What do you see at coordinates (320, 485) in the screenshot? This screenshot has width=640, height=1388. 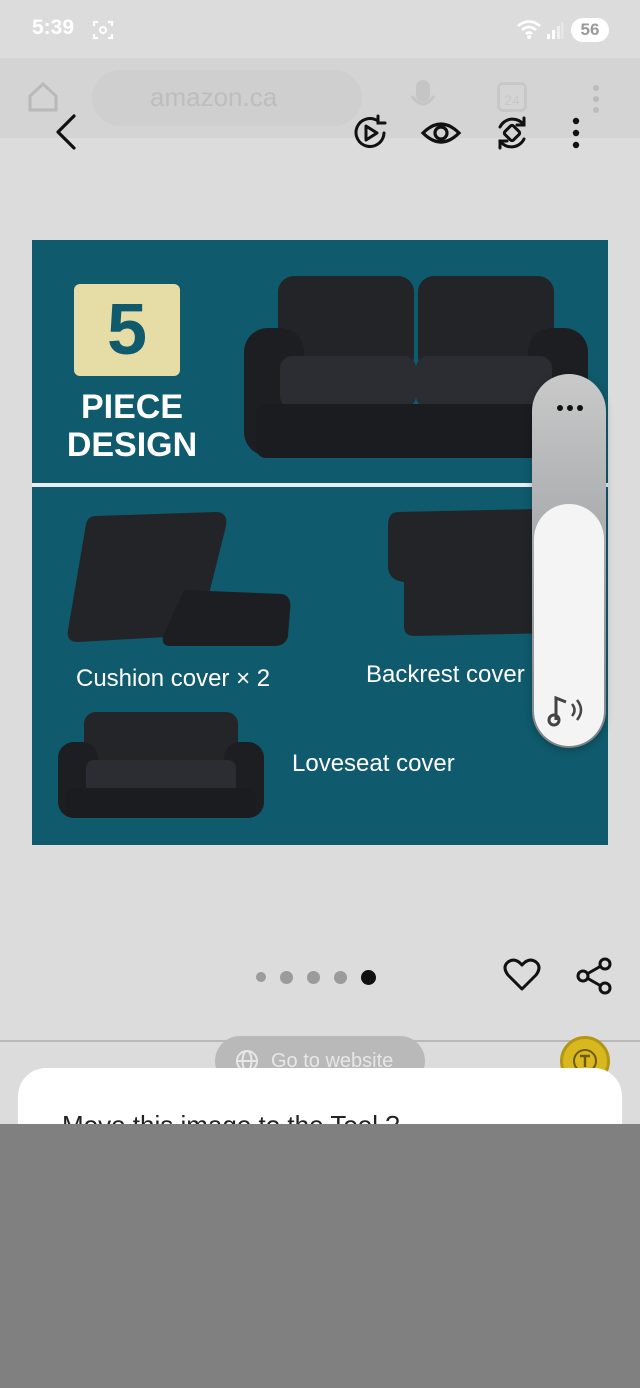 I see `image-divider` at bounding box center [320, 485].